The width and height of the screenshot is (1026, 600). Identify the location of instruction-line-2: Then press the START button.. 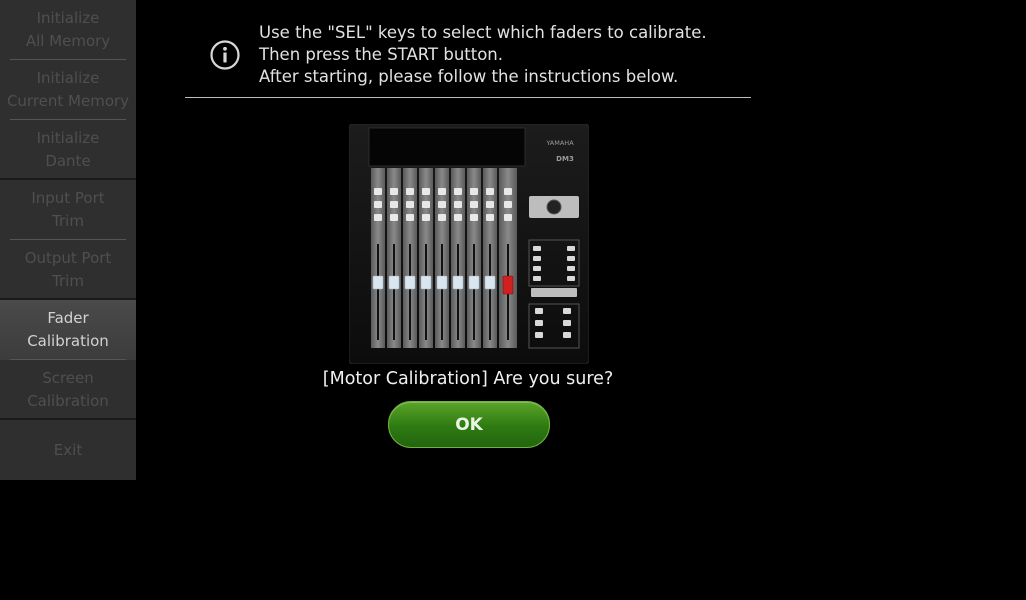
(381, 54).